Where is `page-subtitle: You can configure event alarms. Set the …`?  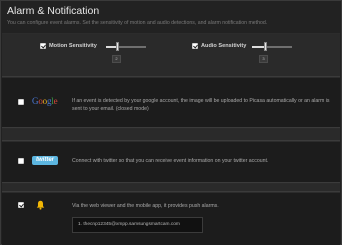
page-subtitle: You can configure event alarms. Set the … is located at coordinates (137, 23).